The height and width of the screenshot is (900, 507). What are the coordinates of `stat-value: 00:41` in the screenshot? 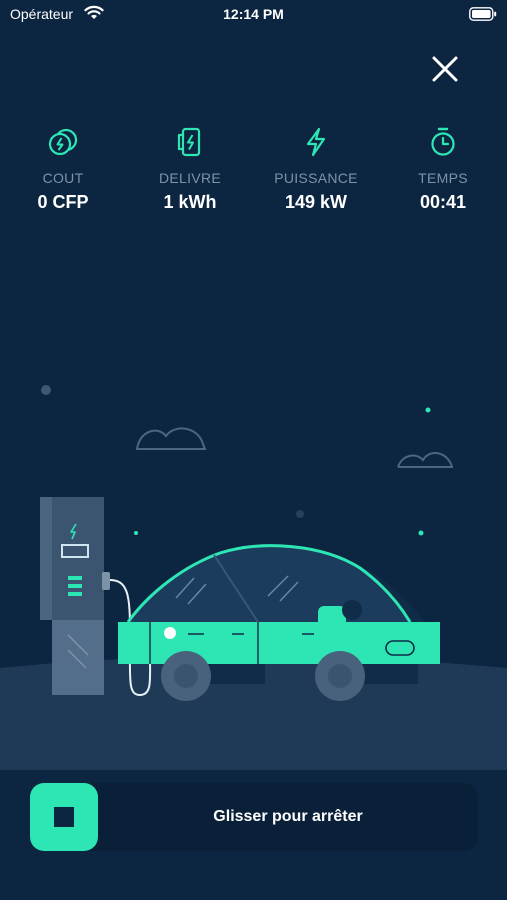 It's located at (443, 202).